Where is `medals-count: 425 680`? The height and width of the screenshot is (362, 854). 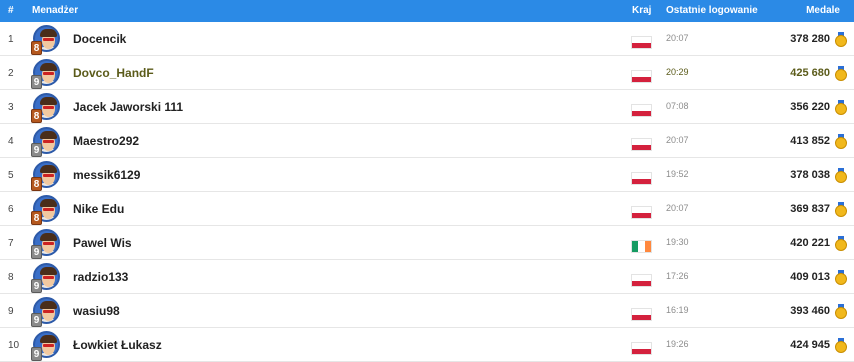
medals-count: 425 680 is located at coordinates (810, 73).